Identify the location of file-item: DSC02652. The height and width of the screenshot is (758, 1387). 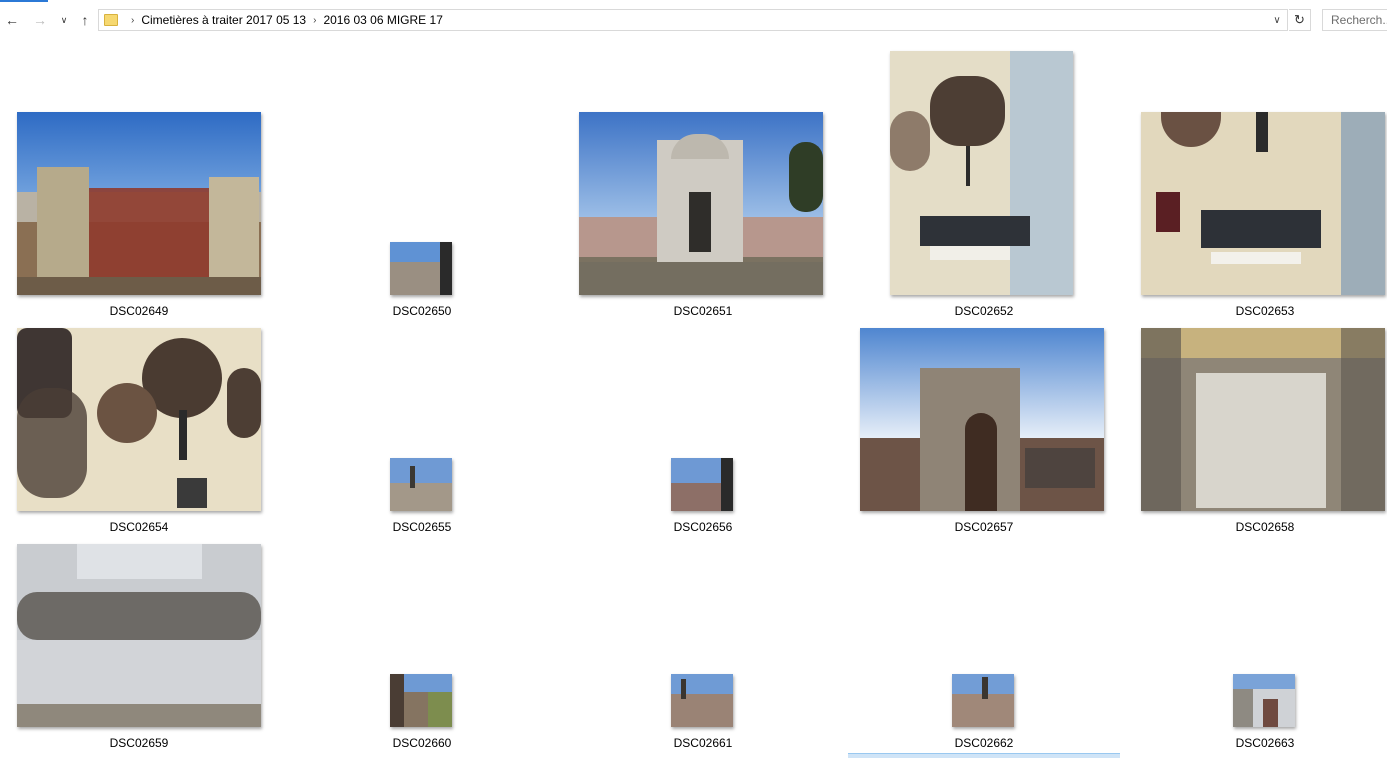
(984, 179).